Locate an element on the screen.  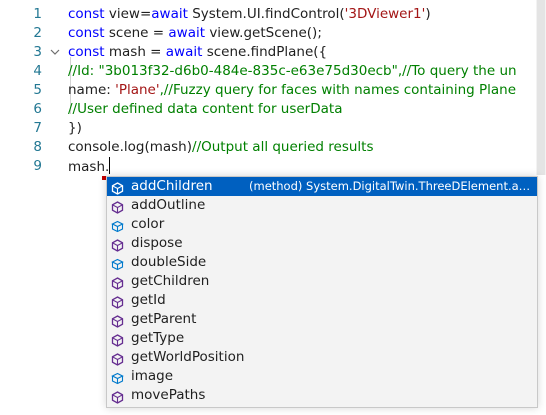
code-token: '3DViewer1' is located at coordinates (385, 14).